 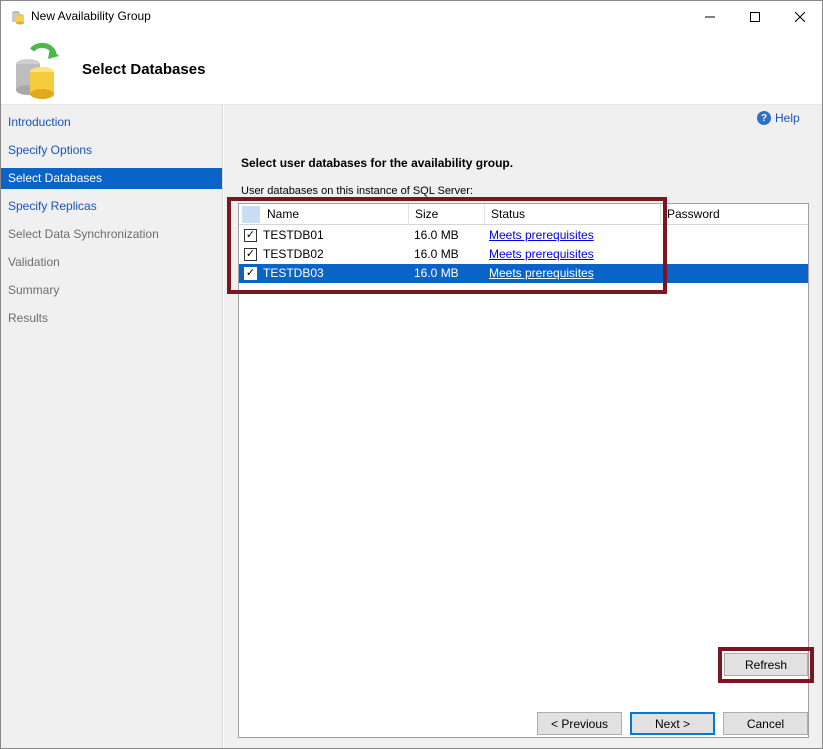 What do you see at coordinates (83, 234) in the screenshot?
I see `nav-item-select-data-synchronization: Select Data Synchronization` at bounding box center [83, 234].